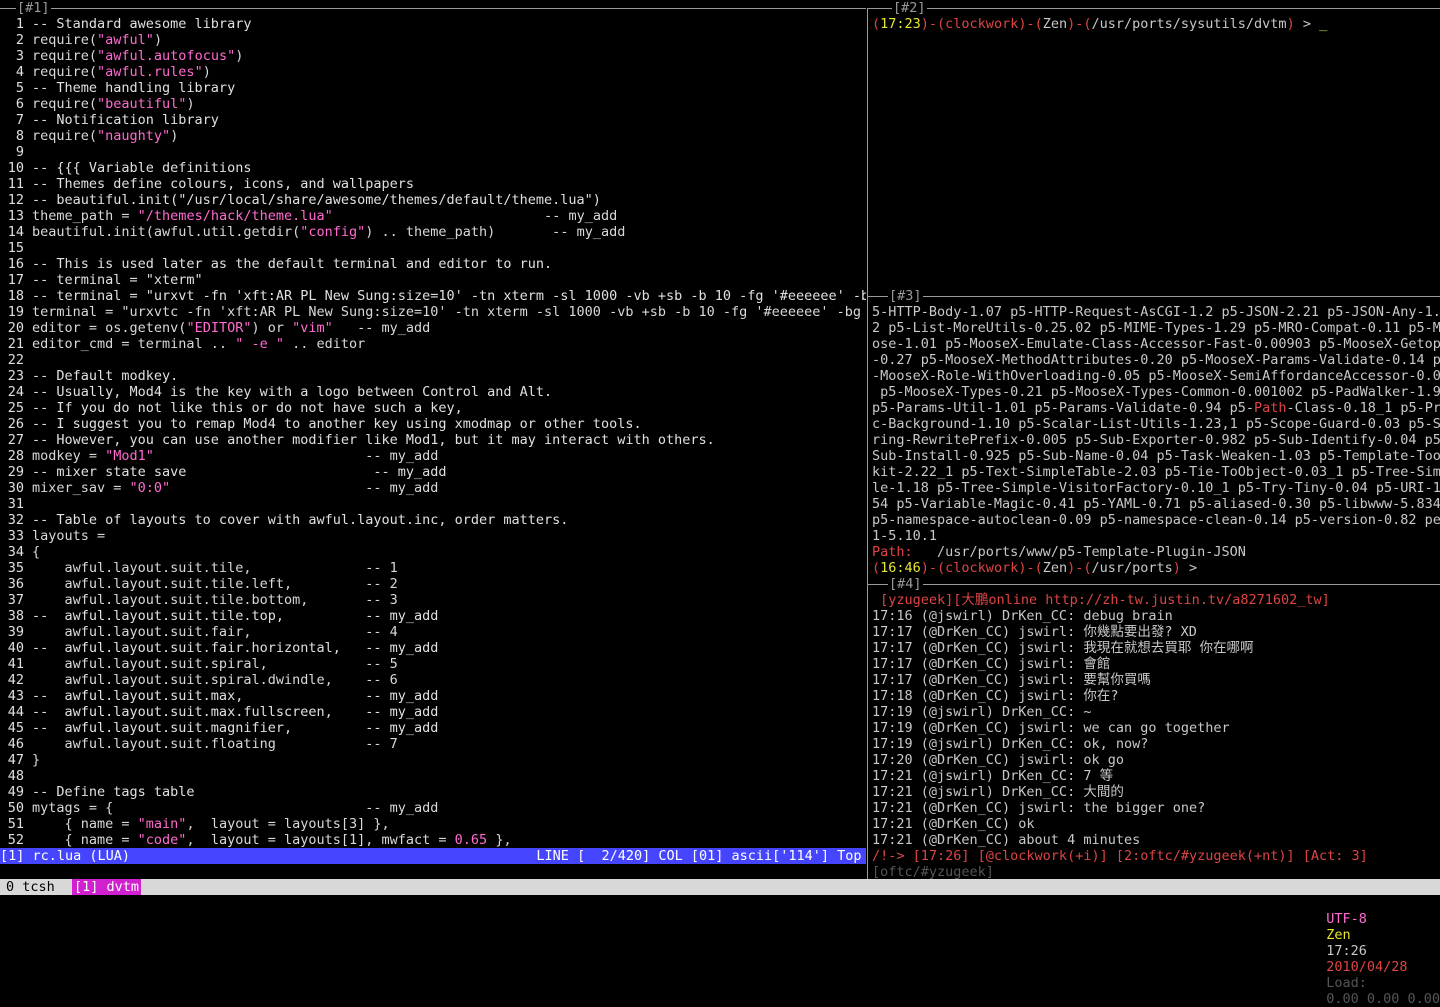 Image resolution: width=1440 pixels, height=1007 pixels. Describe the element at coordinates (433, 104) in the screenshot. I see `editor-line: 6 require("beautiful")` at that location.